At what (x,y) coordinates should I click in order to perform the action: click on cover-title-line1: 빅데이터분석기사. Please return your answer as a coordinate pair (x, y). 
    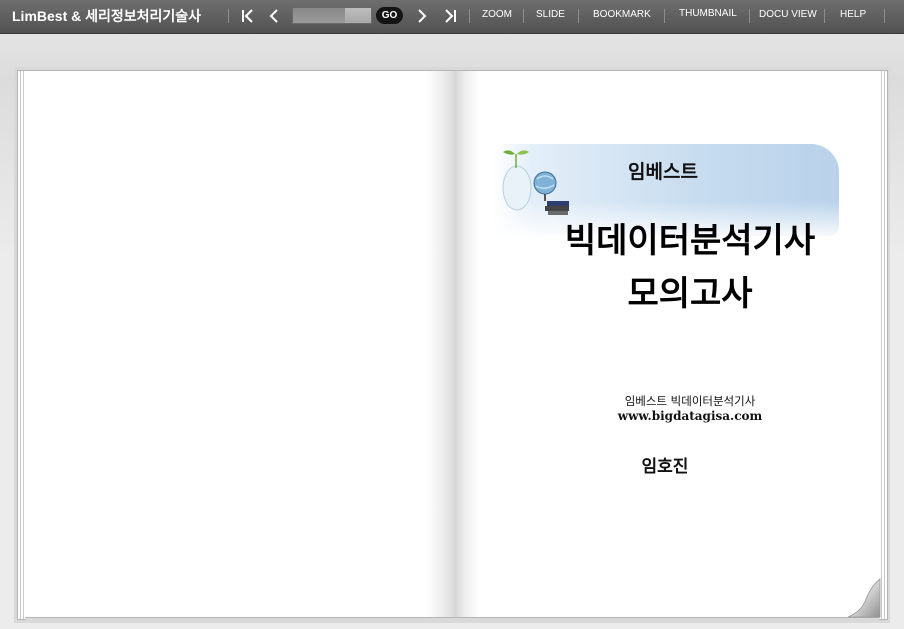
    Looking at the image, I should click on (690, 241).